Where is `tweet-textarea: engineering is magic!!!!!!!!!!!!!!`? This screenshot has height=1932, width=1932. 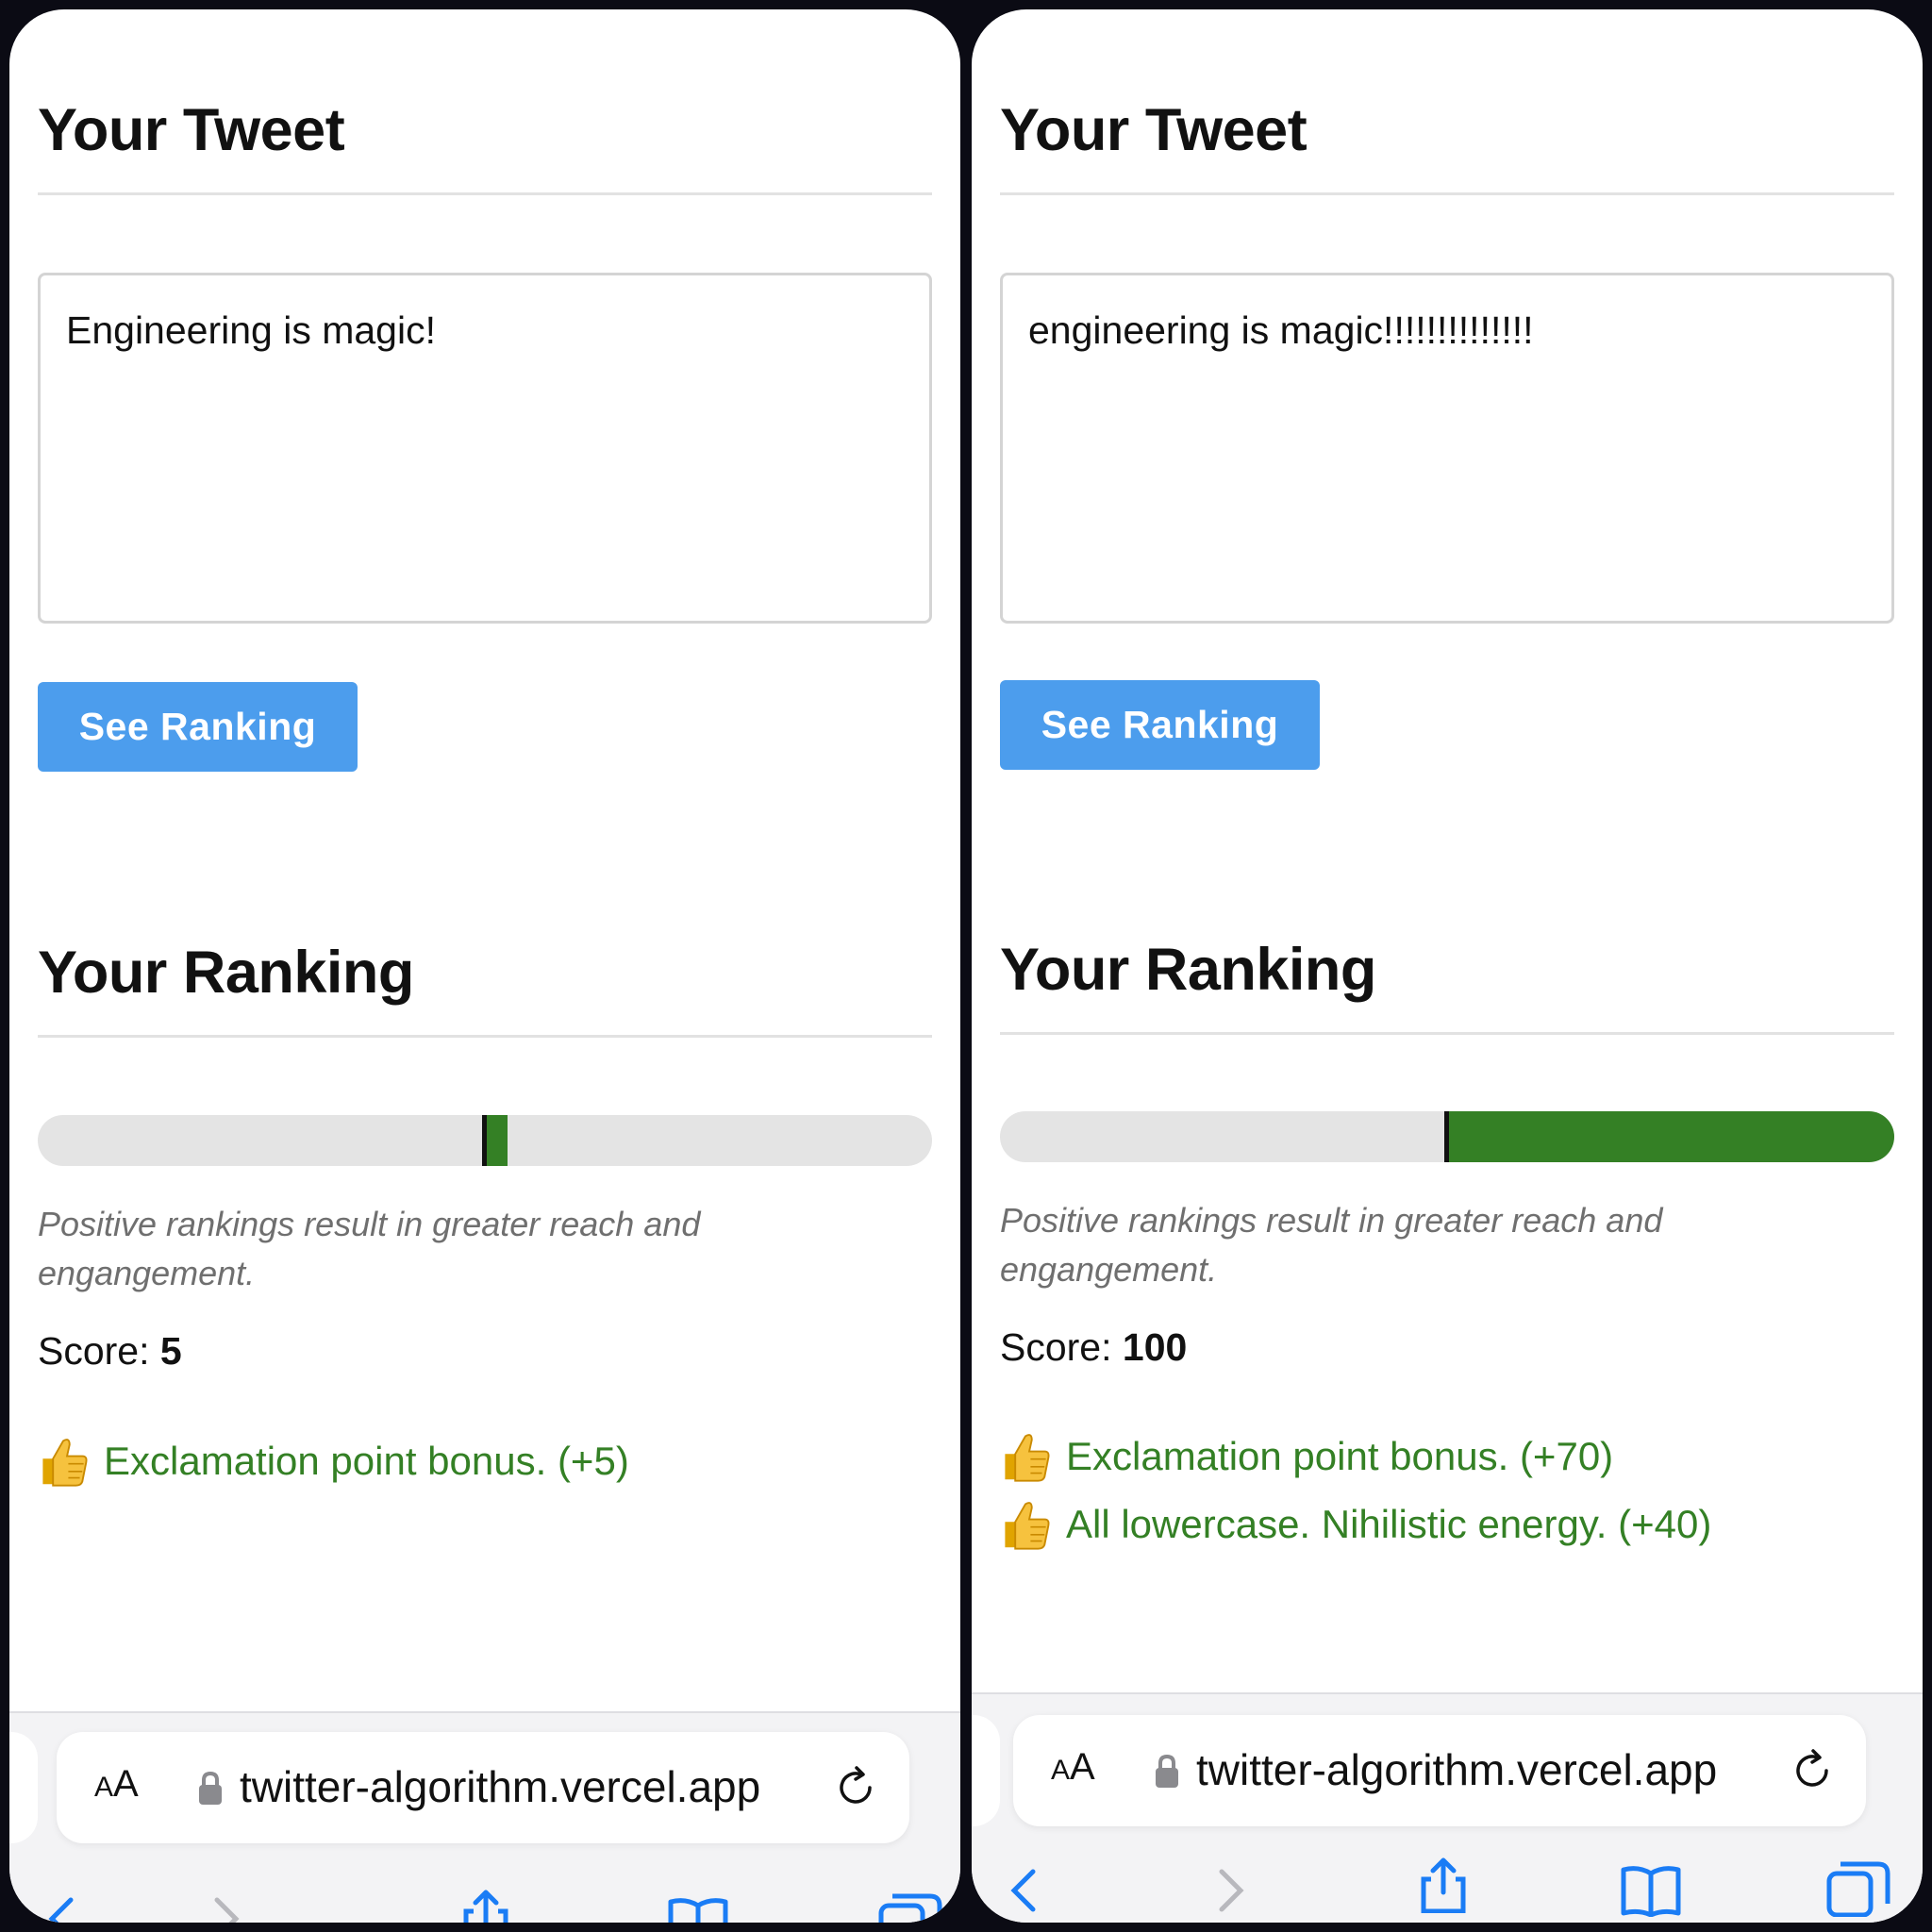 tweet-textarea: engineering is magic!!!!!!!!!!!!!! is located at coordinates (1447, 448).